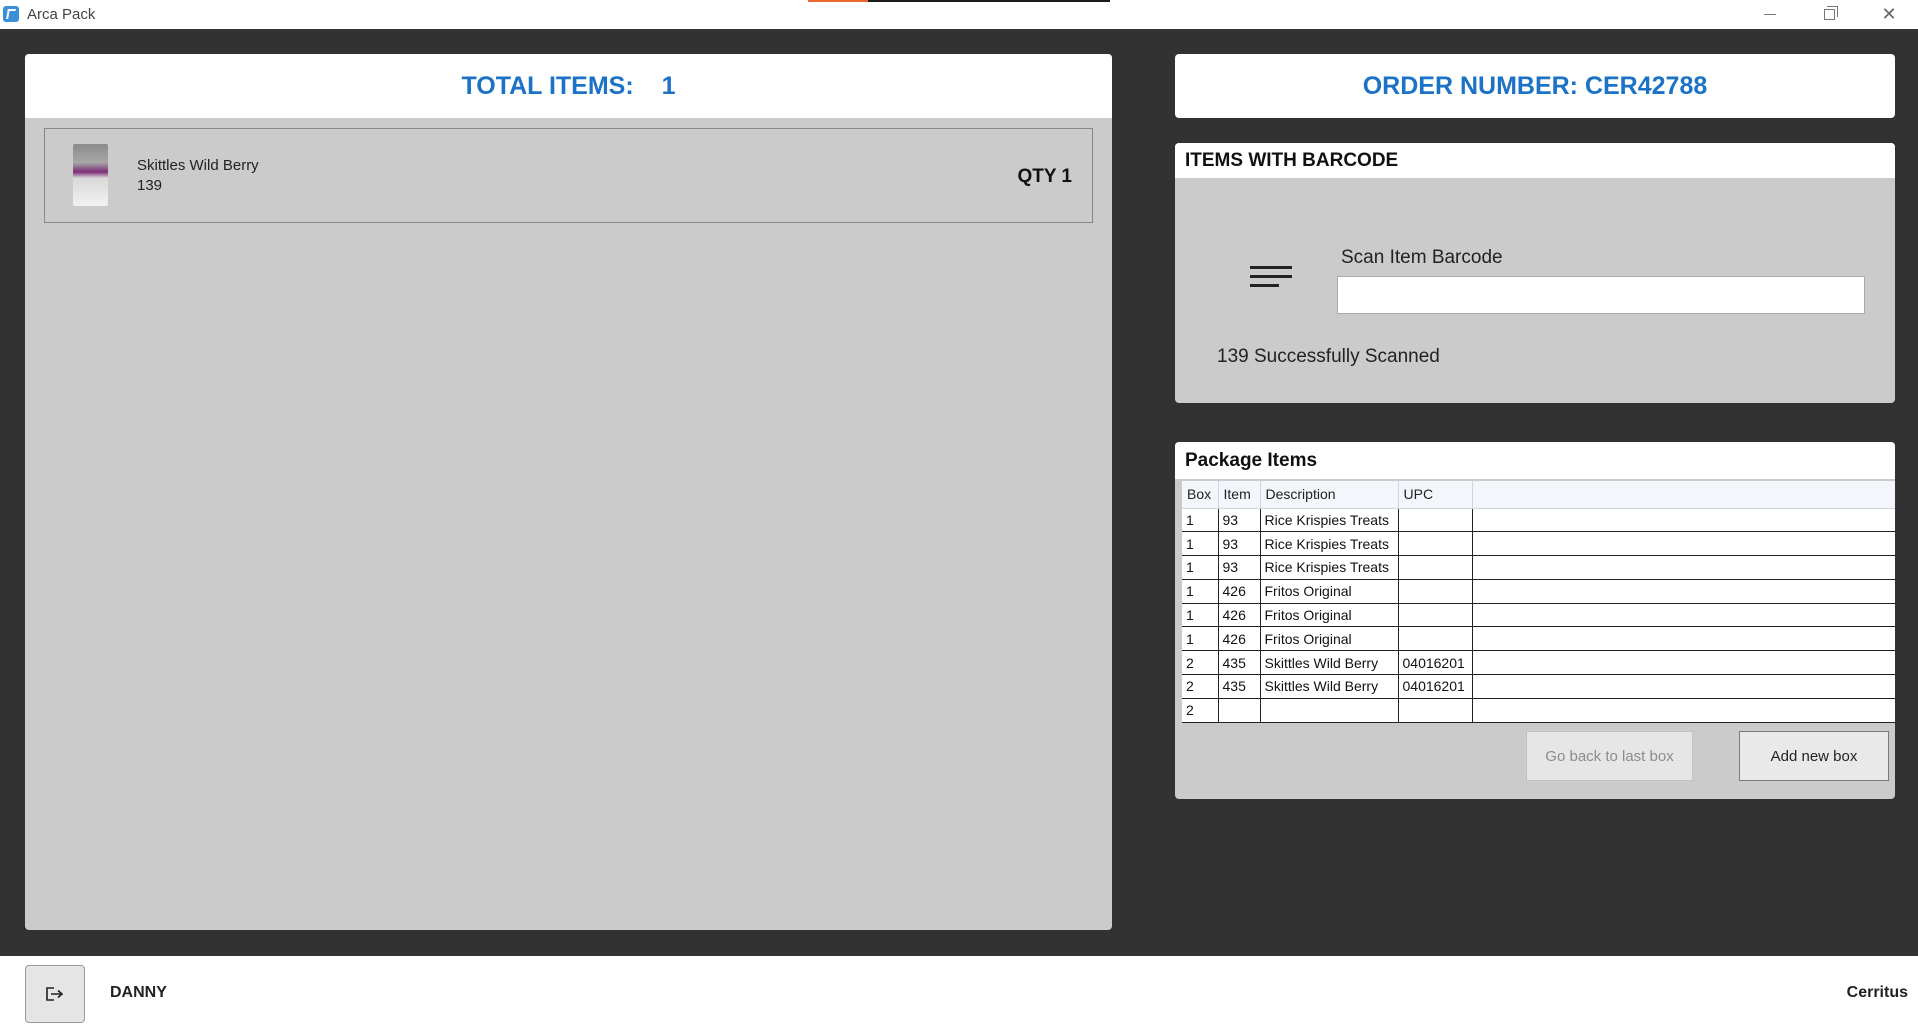 Image resolution: width=1918 pixels, height=1027 pixels. What do you see at coordinates (1814, 756) in the screenshot?
I see `add-new-box-button: Add new box` at bounding box center [1814, 756].